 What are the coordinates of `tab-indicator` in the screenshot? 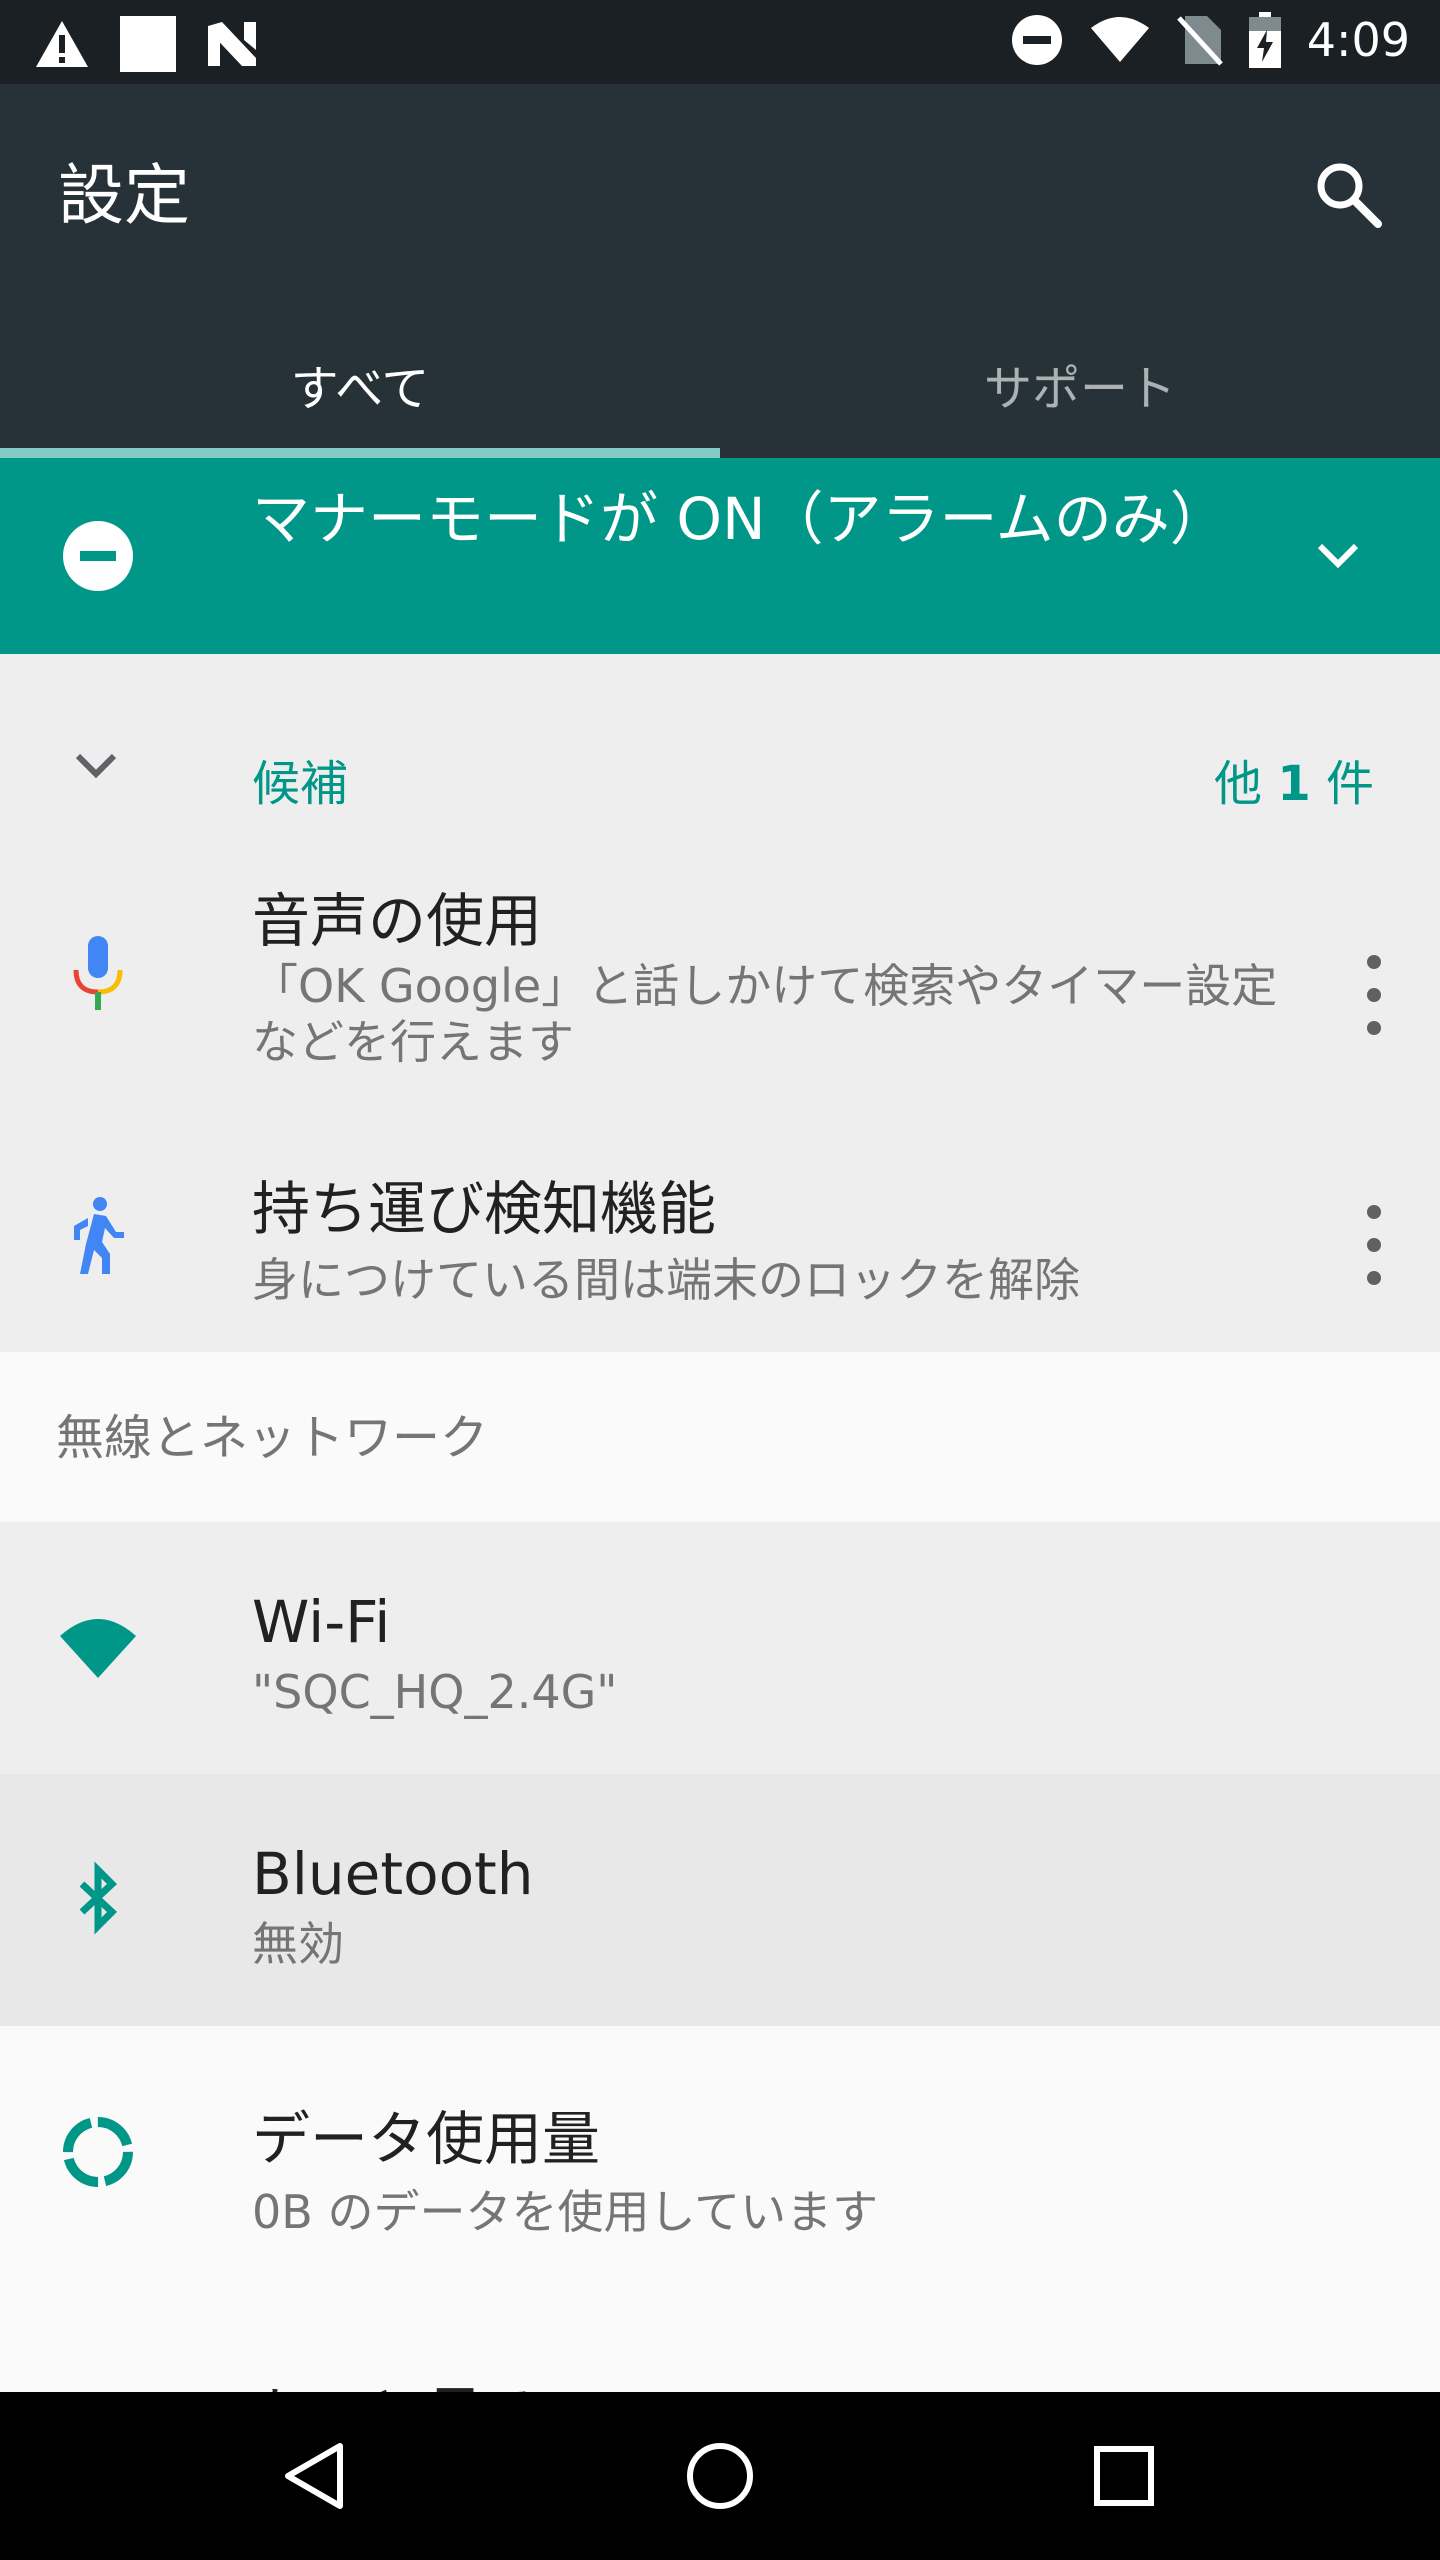 It's located at (360, 453).